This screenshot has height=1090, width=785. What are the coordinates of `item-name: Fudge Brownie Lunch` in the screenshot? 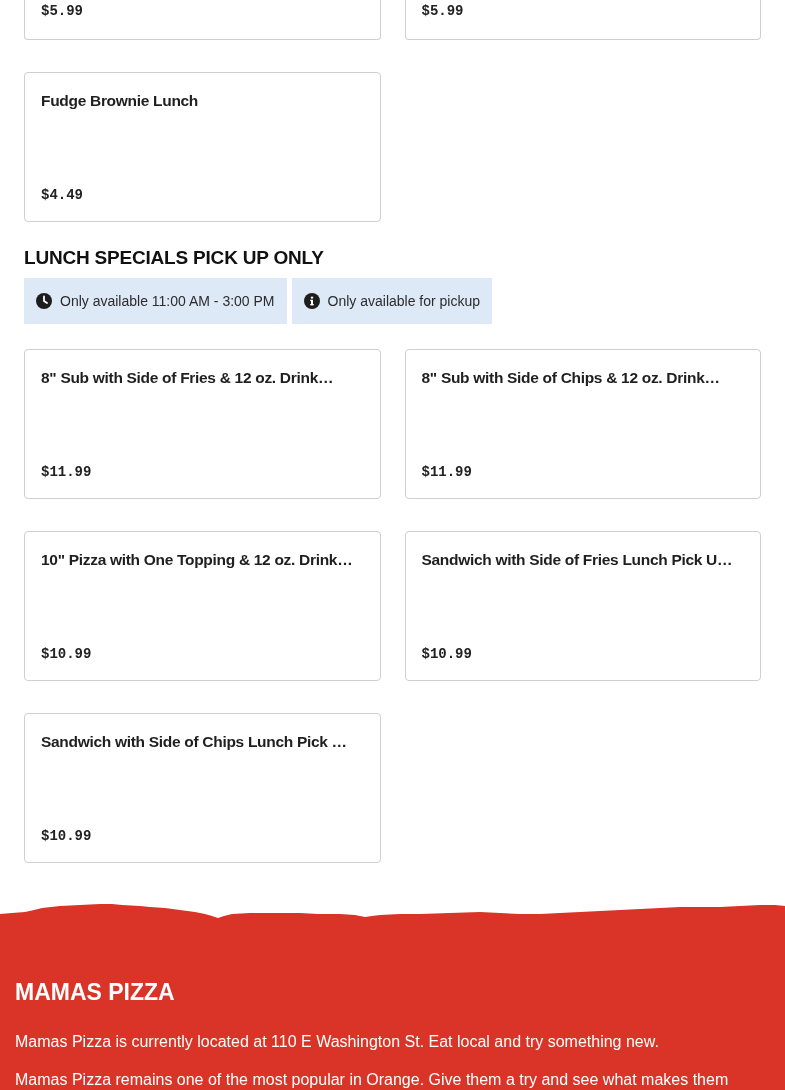 It's located at (120, 101).